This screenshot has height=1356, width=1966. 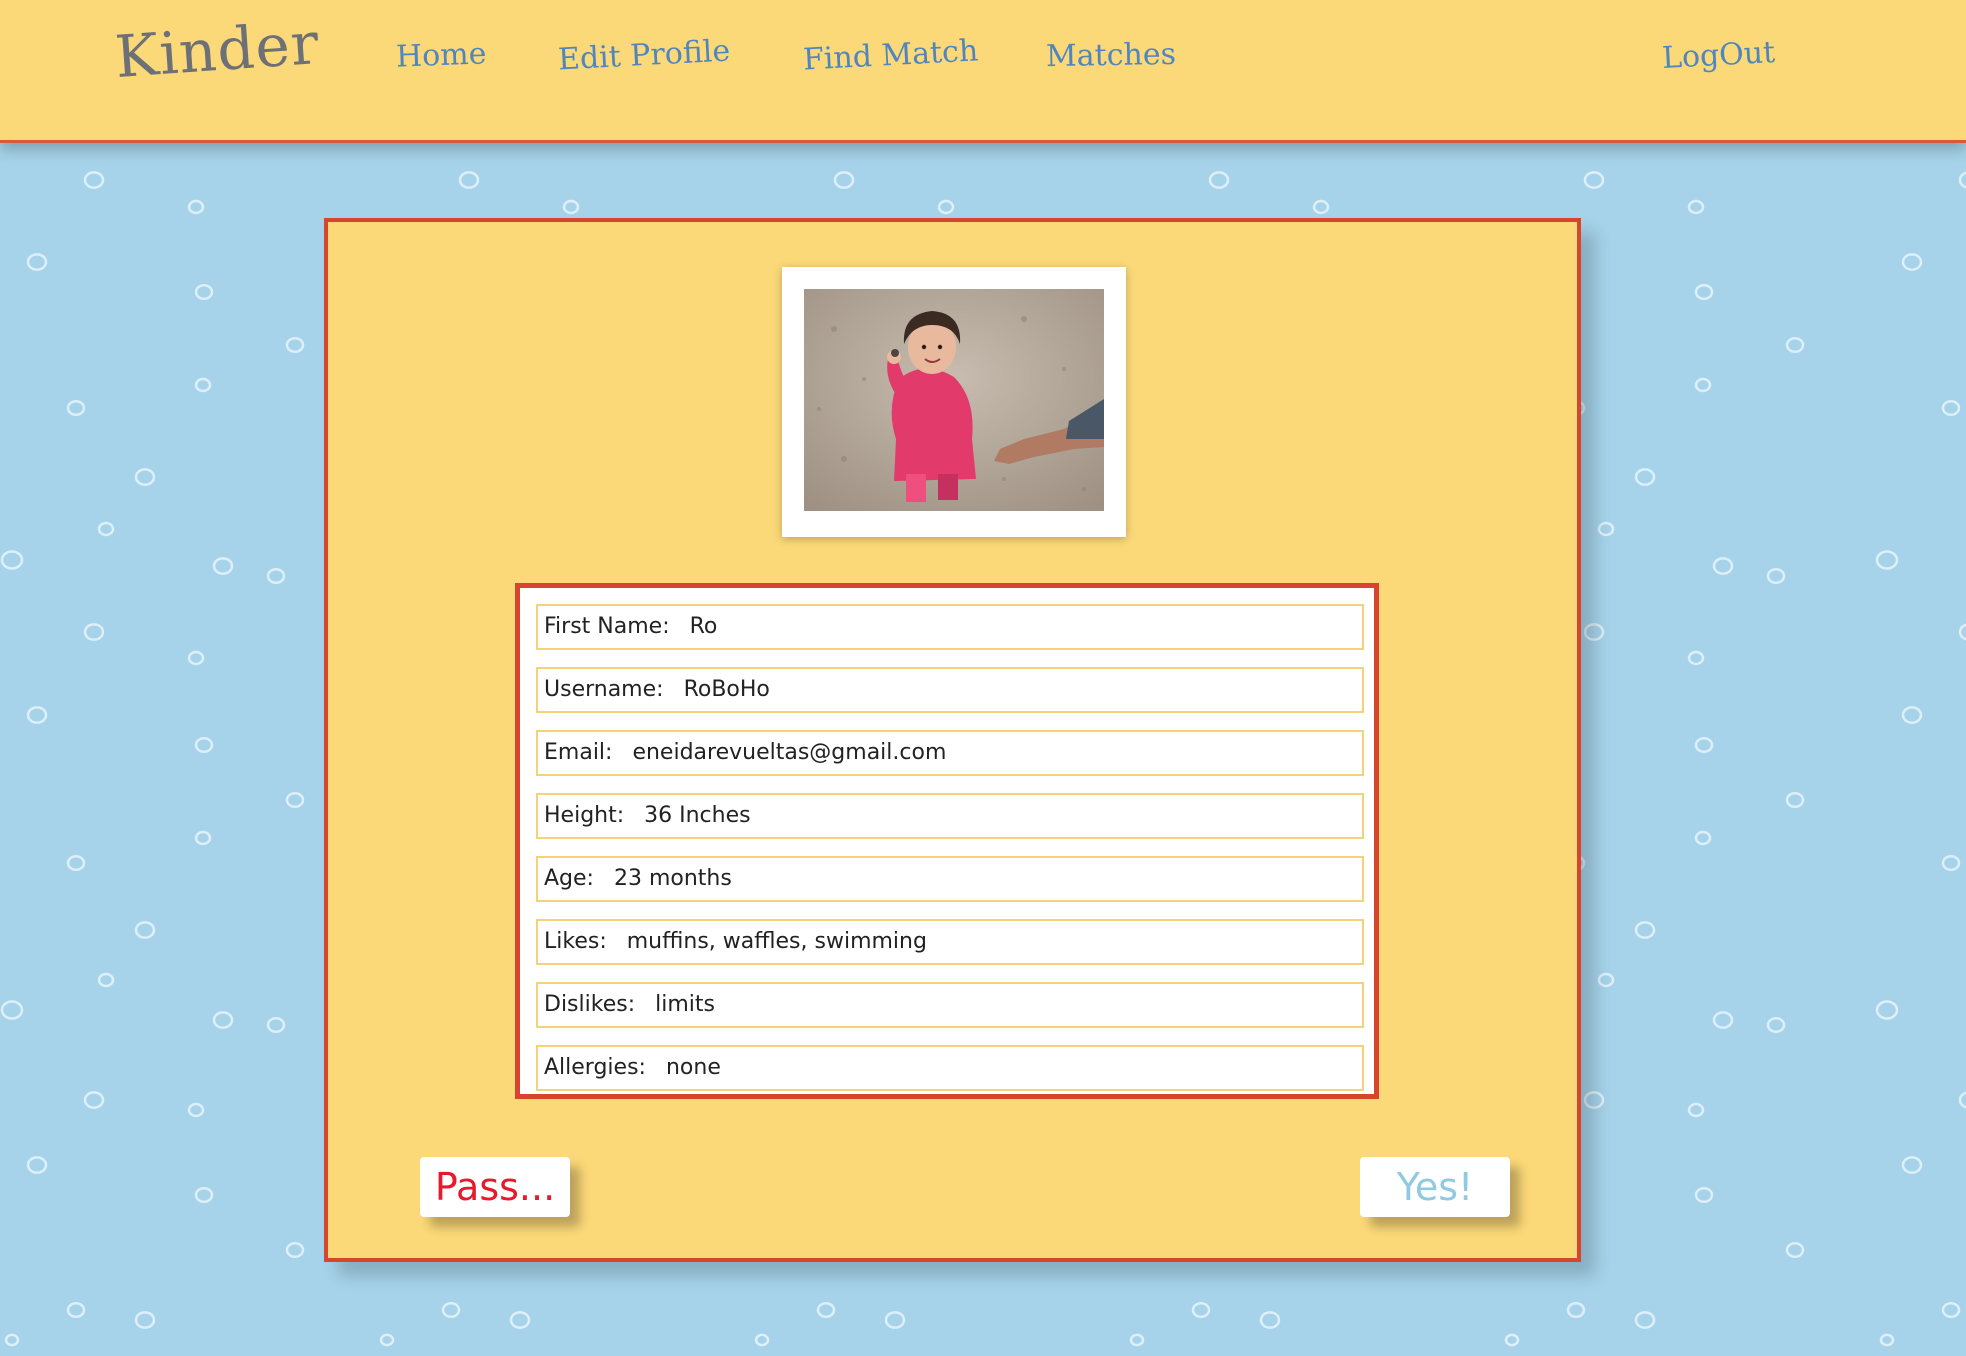 I want to click on field-value: RoBoHo, so click(x=726, y=689).